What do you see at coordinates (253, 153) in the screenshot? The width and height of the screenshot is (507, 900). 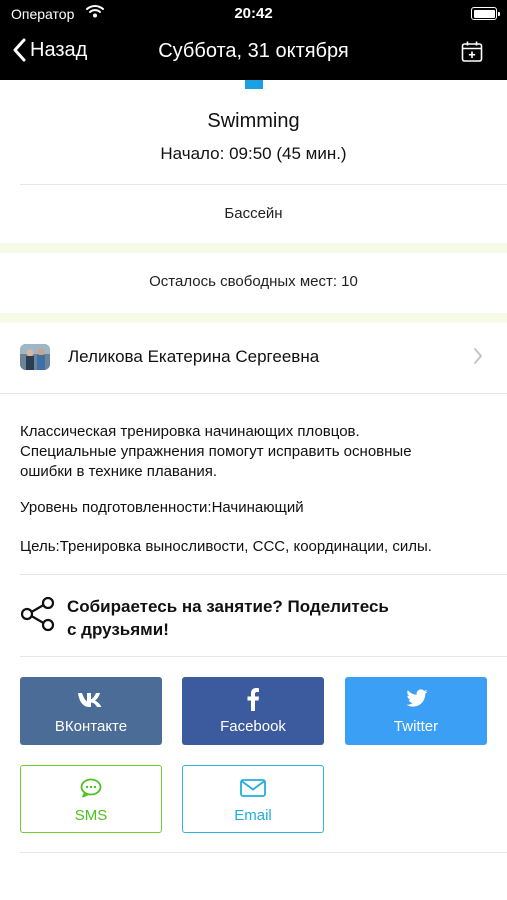 I see `event-start-time: Начало: 09:50 (45 мин.)` at bounding box center [253, 153].